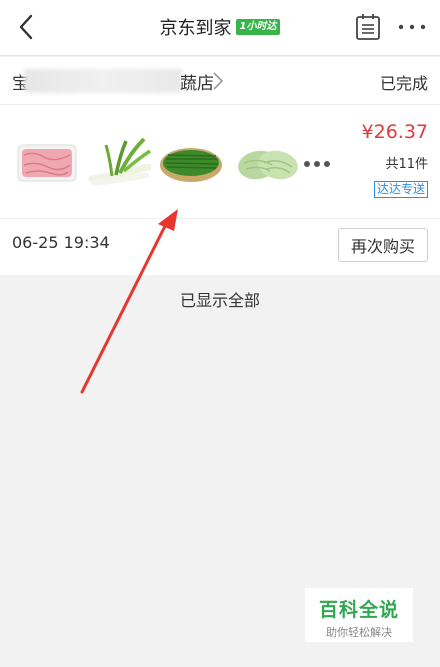 The image size is (440, 667). What do you see at coordinates (61, 242) in the screenshot?
I see `order-time: 06-25 19:34` at bounding box center [61, 242].